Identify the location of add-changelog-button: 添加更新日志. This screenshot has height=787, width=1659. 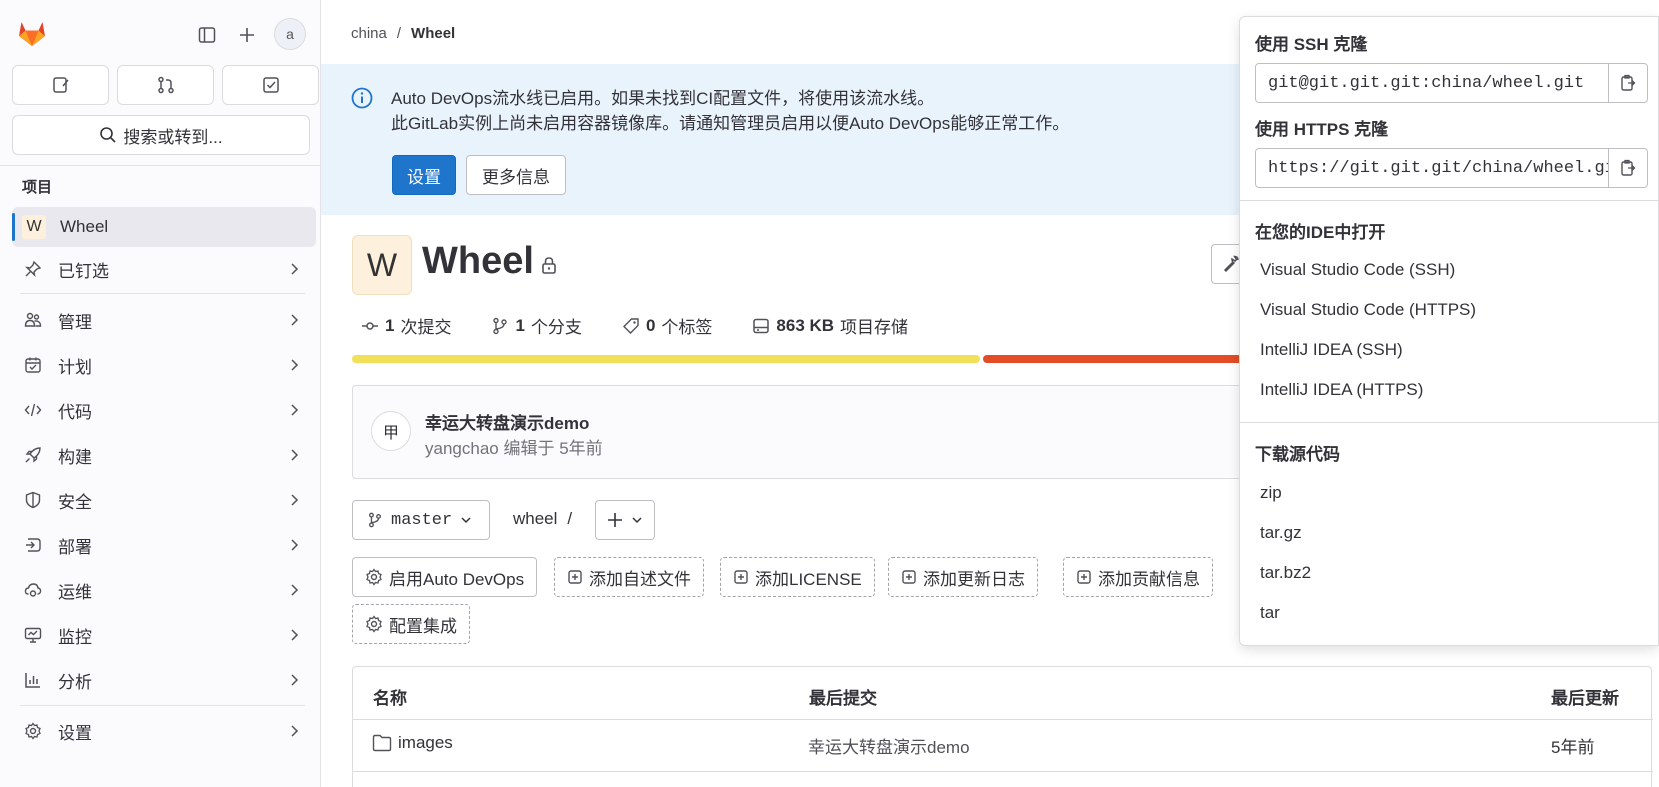
(963, 577).